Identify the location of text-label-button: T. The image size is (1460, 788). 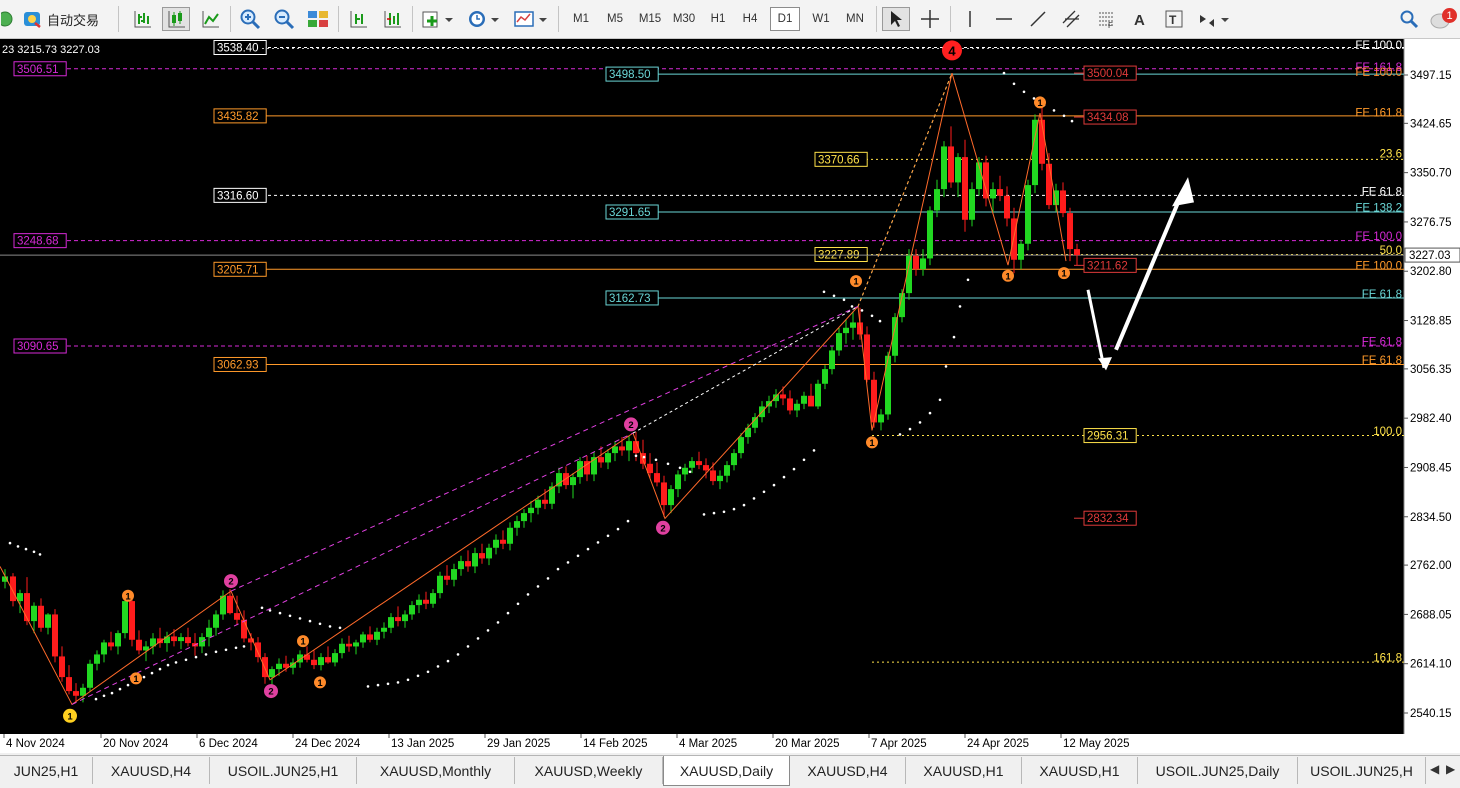
(1174, 19).